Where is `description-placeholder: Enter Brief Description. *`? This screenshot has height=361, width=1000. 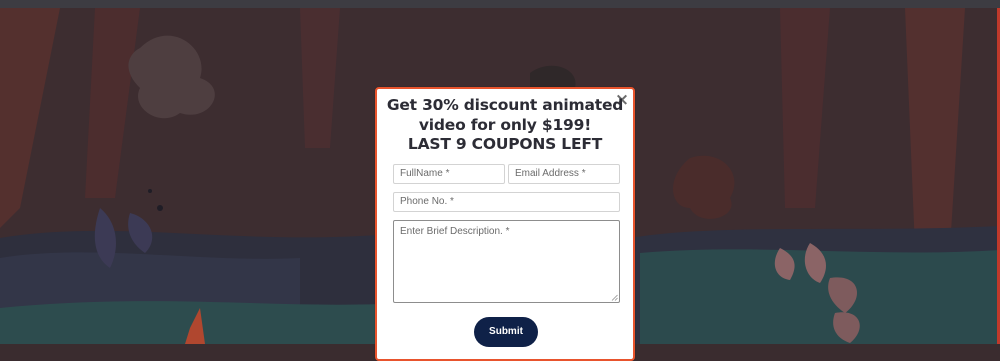 description-placeholder: Enter Brief Description. * is located at coordinates (455, 231).